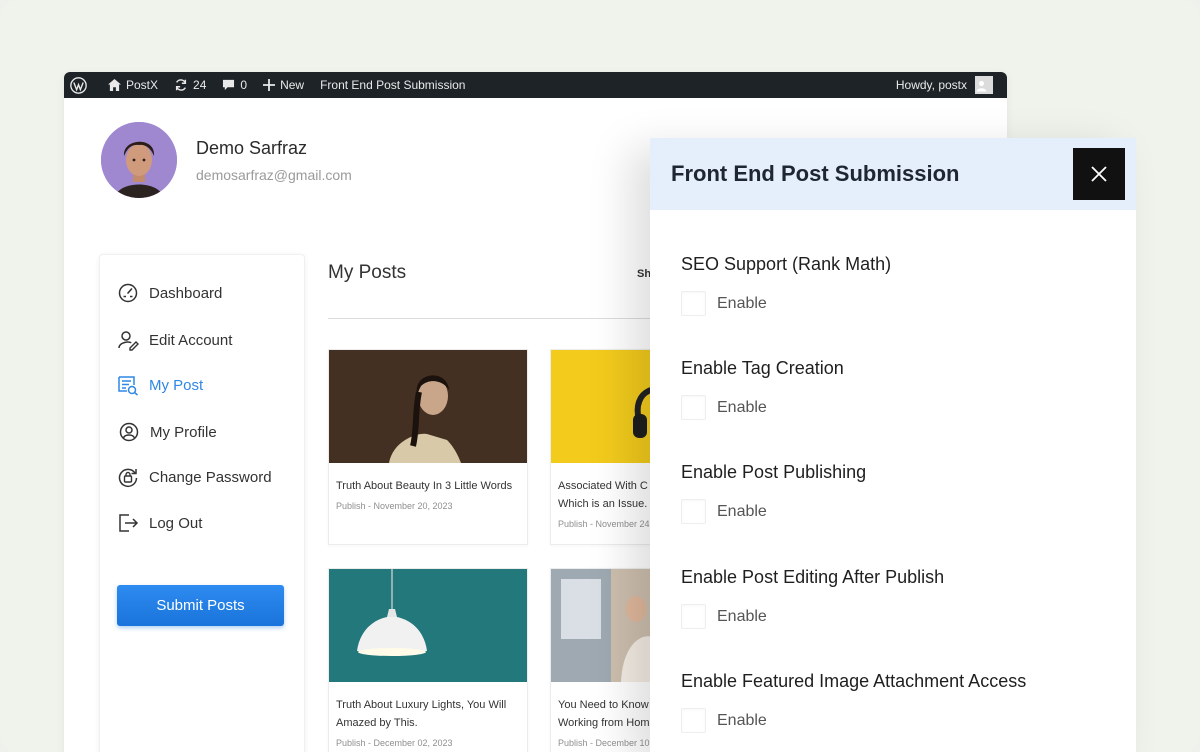 The image size is (1200, 752). I want to click on close-icon, so click(1099, 174).